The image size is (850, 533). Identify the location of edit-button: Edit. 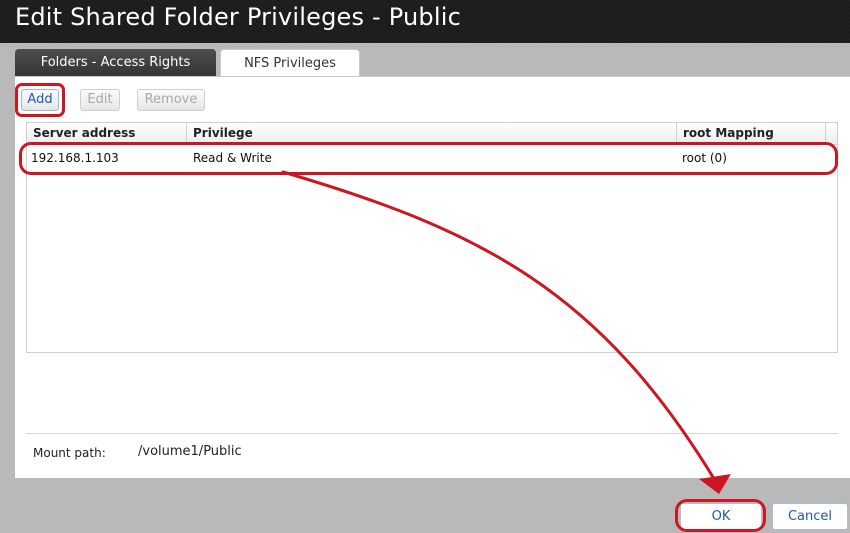
(100, 100).